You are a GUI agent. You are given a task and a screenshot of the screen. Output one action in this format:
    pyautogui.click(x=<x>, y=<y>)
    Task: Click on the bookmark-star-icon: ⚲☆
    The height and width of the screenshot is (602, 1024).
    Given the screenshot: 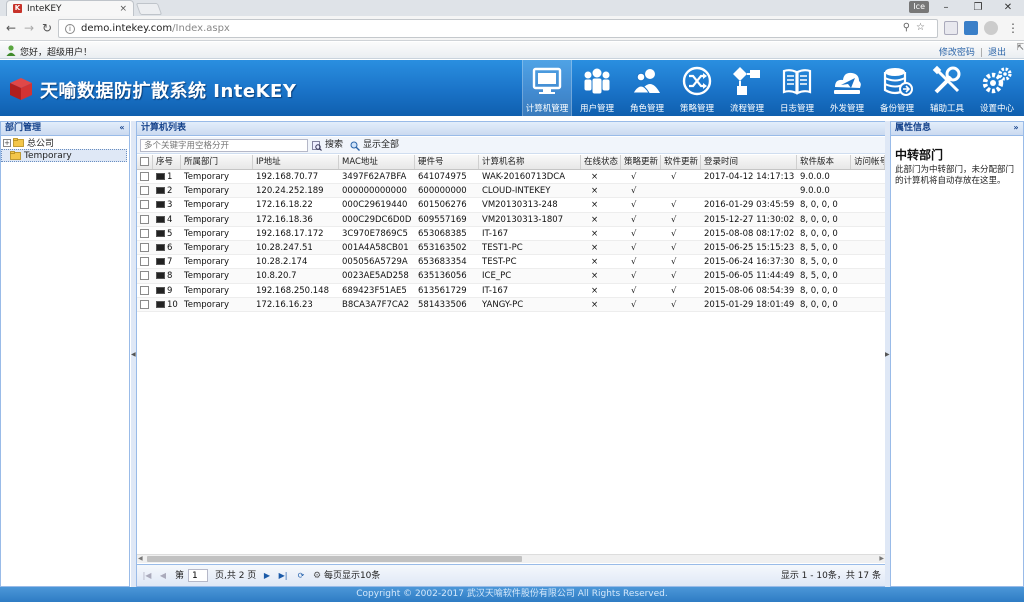 What is the action you would take?
    pyautogui.click(x=917, y=27)
    